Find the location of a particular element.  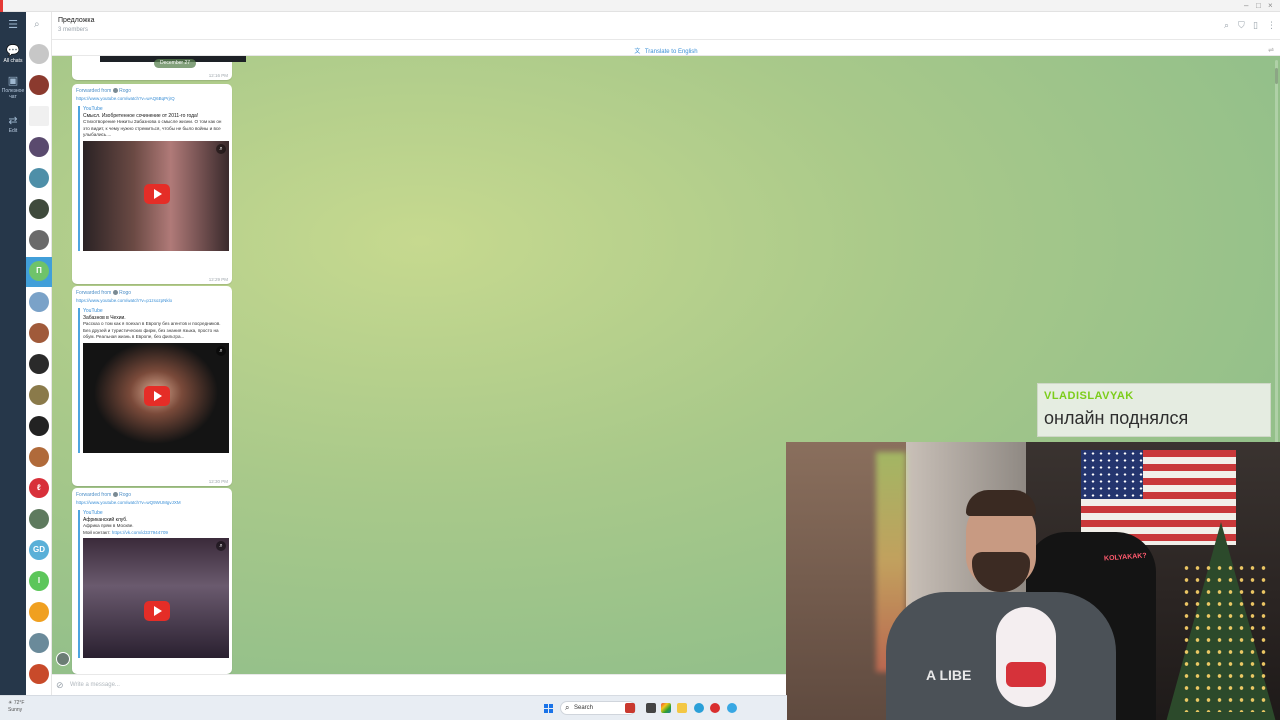

folder-useful: ▣ Полезное чат is located at coordinates (13, 87).